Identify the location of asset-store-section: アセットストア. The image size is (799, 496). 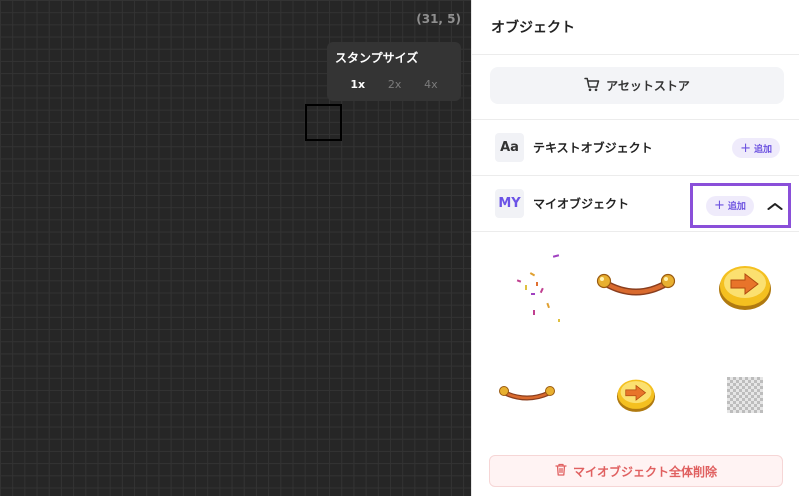
(635, 87).